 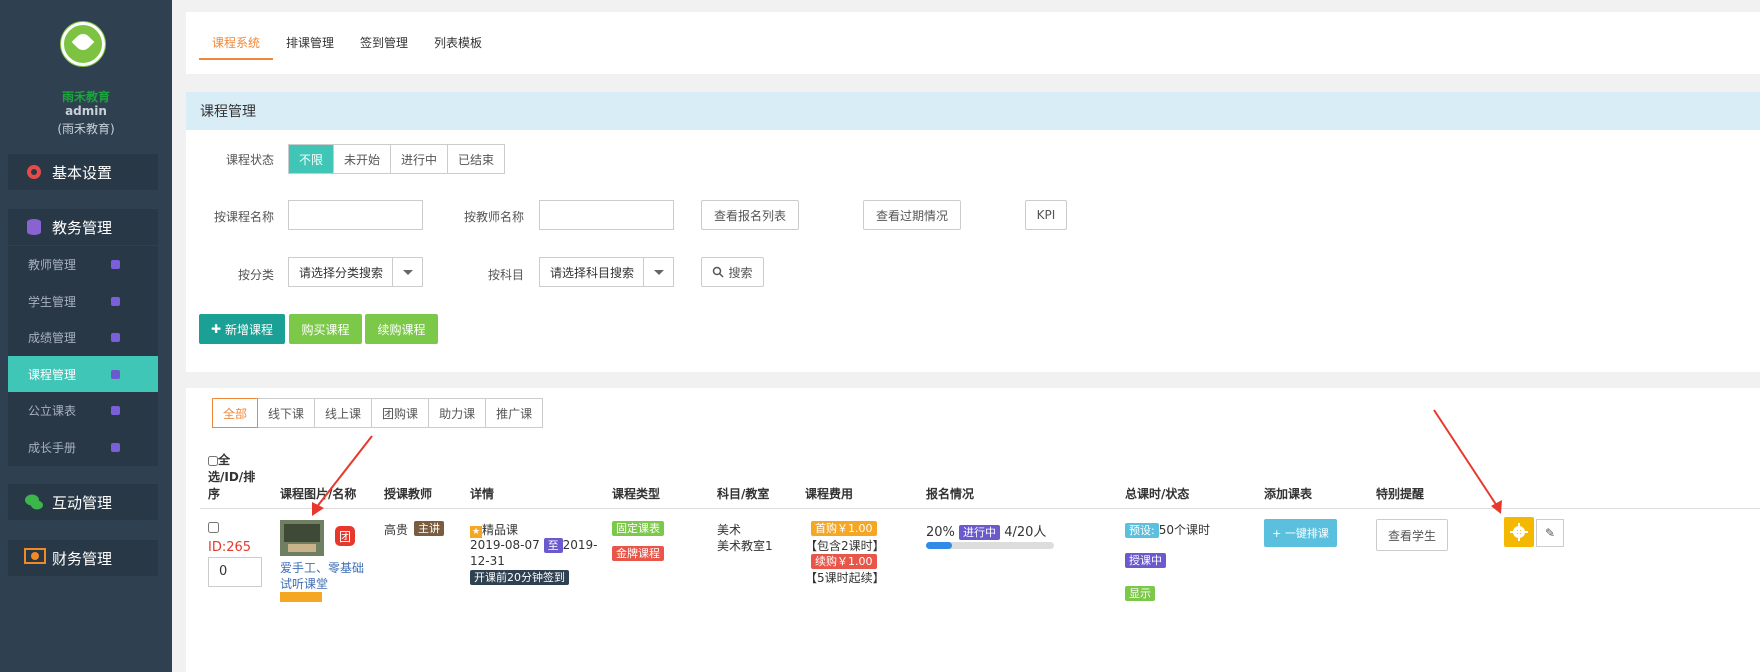 I want to click on arrow-to-thumbnail, so click(x=344, y=472).